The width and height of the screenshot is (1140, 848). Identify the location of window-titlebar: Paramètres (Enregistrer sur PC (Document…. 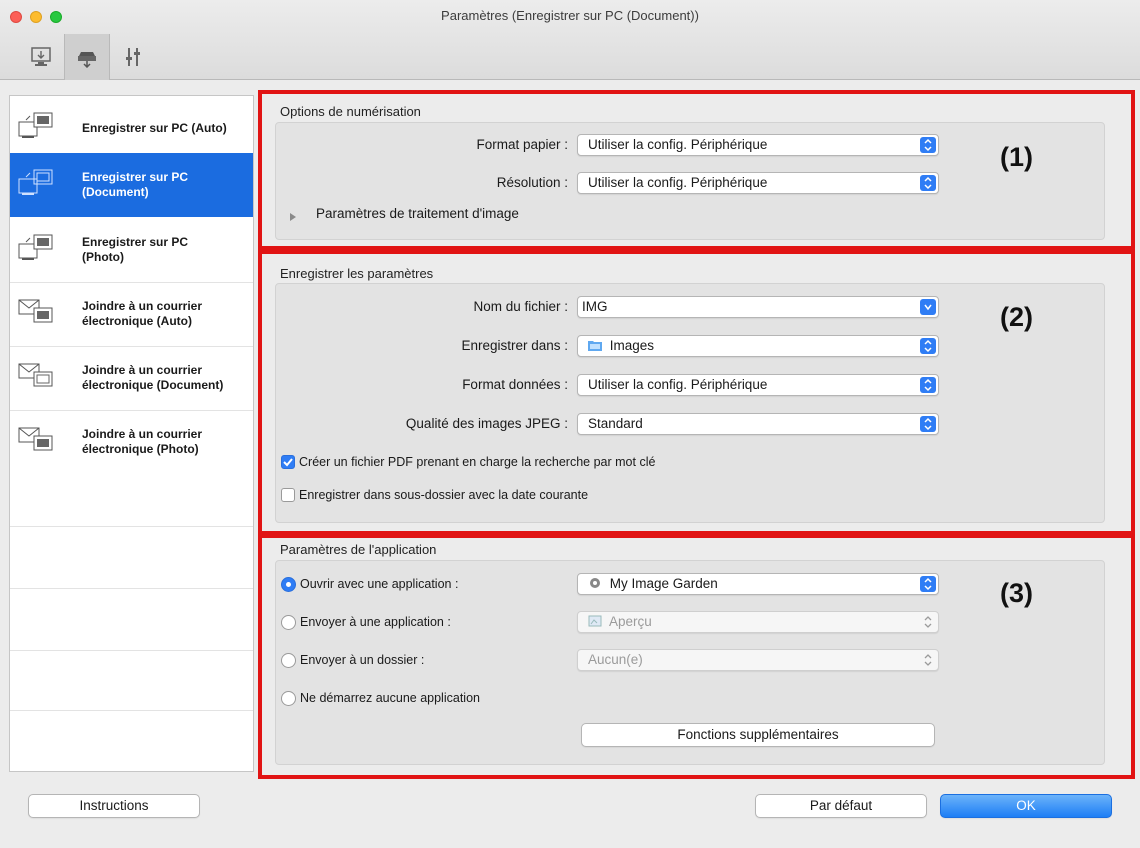
(570, 40).